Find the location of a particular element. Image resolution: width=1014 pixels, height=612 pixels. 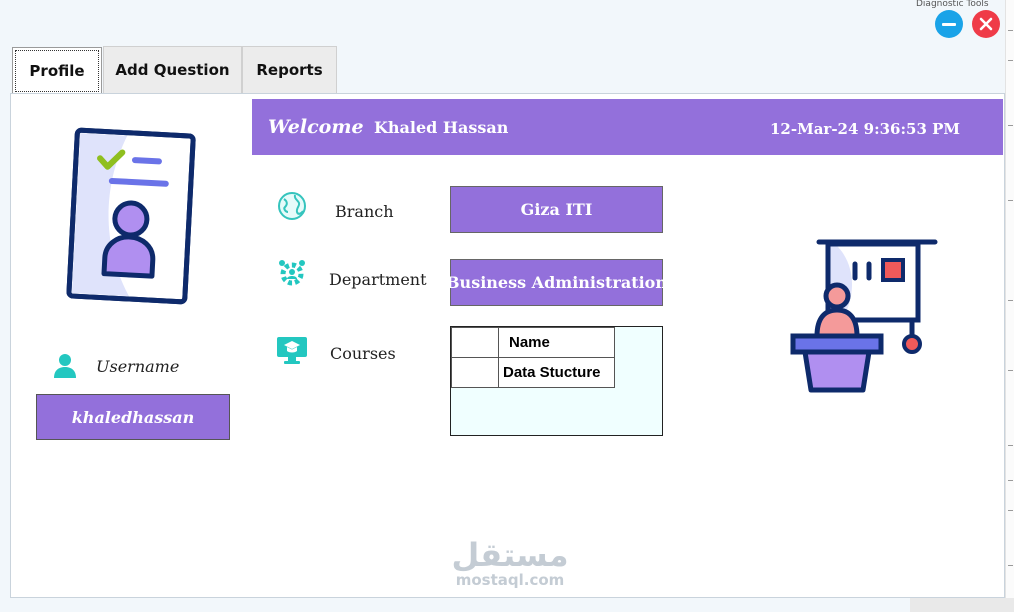

tab-profile: Profile is located at coordinates (57, 70).